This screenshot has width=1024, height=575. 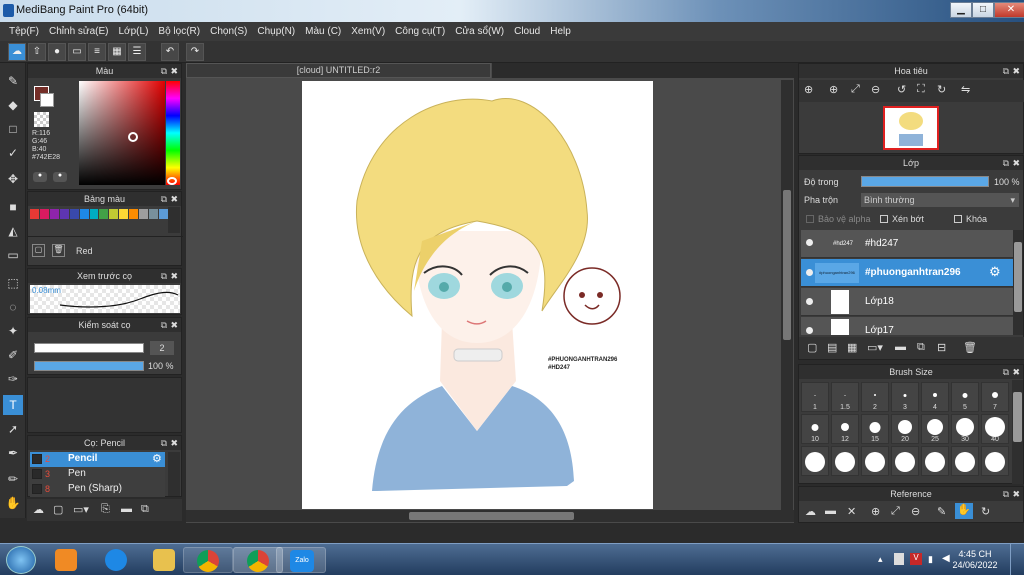 What do you see at coordinates (830, 511) in the screenshot?
I see `open-folder-icon: ▬` at bounding box center [830, 511].